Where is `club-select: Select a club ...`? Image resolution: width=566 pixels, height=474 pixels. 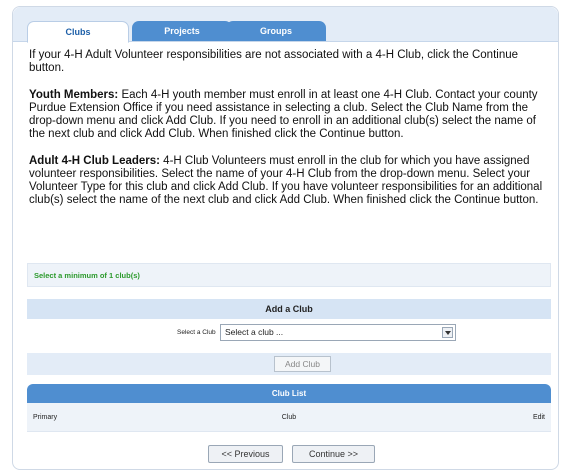
club-select: Select a club ... is located at coordinates (338, 332).